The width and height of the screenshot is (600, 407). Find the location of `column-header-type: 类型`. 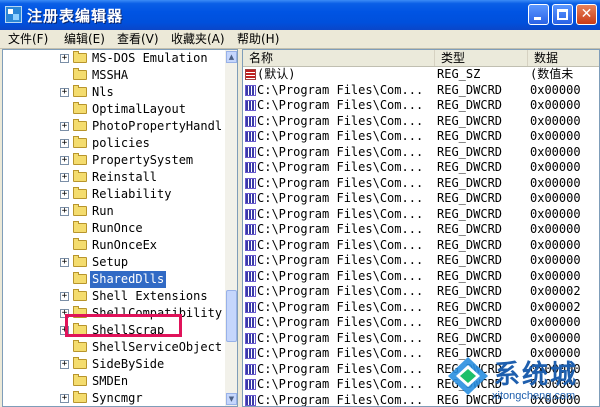

column-header-type: 类型 is located at coordinates (481, 58).